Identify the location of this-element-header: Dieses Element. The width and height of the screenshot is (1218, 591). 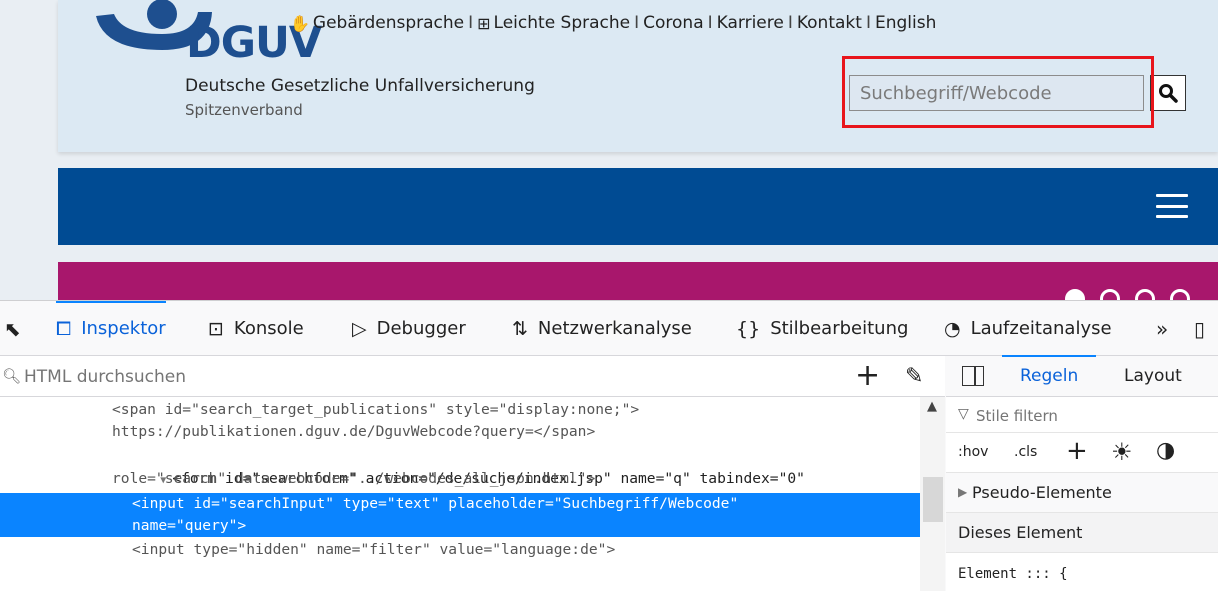
(1082, 533).